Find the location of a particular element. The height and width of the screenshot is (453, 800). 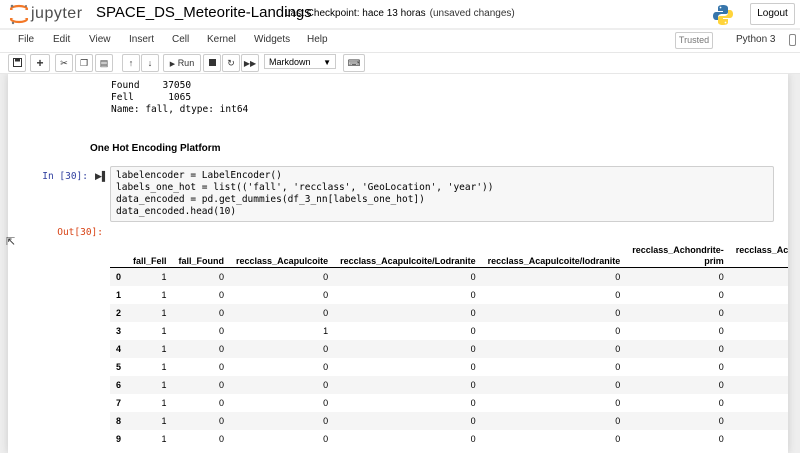

code-line: data_encoded.head(10) is located at coordinates (176, 211).